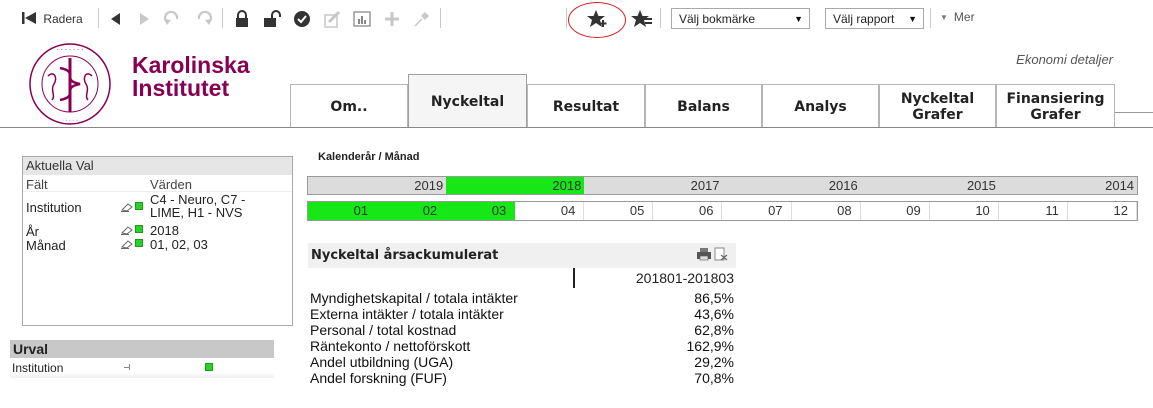  Describe the element at coordinates (792, 185) in the screenshot. I see `year-cell: 2016` at that location.